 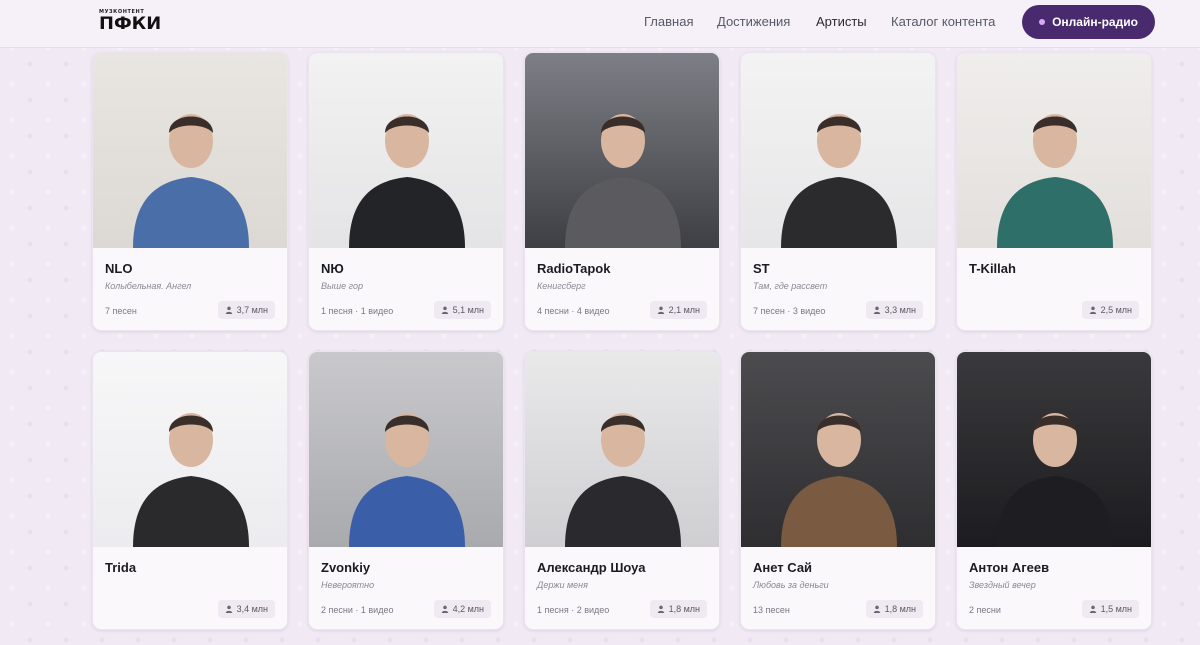 I want to click on artist-latest-release: Держи меня, so click(x=562, y=585).